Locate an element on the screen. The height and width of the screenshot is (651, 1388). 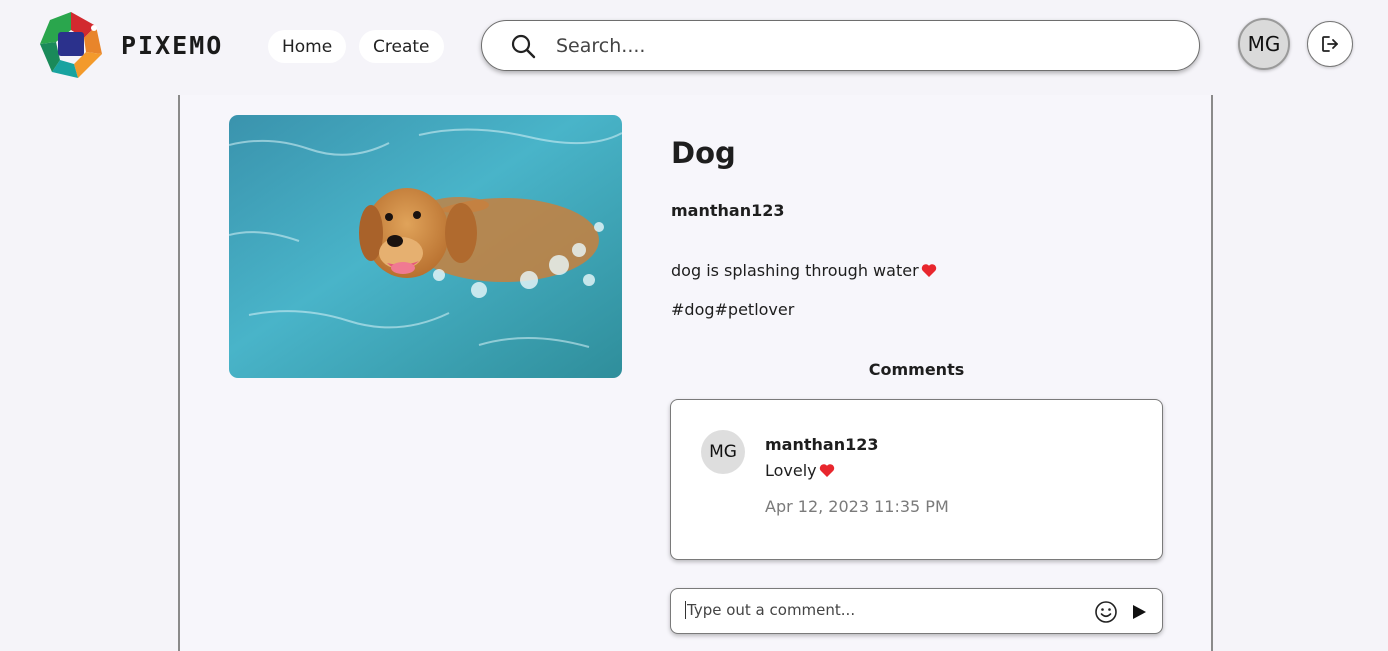
post-description: dog is splashing through water is located at coordinates (804, 270).